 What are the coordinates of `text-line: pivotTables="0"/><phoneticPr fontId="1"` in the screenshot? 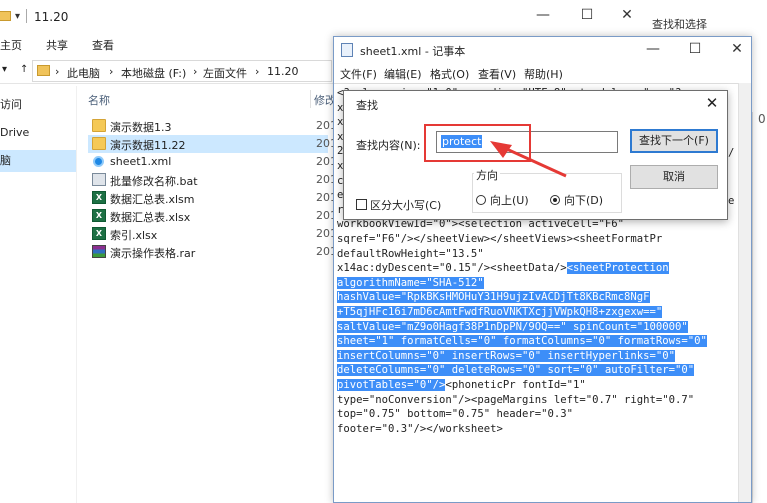 It's located at (461, 385).